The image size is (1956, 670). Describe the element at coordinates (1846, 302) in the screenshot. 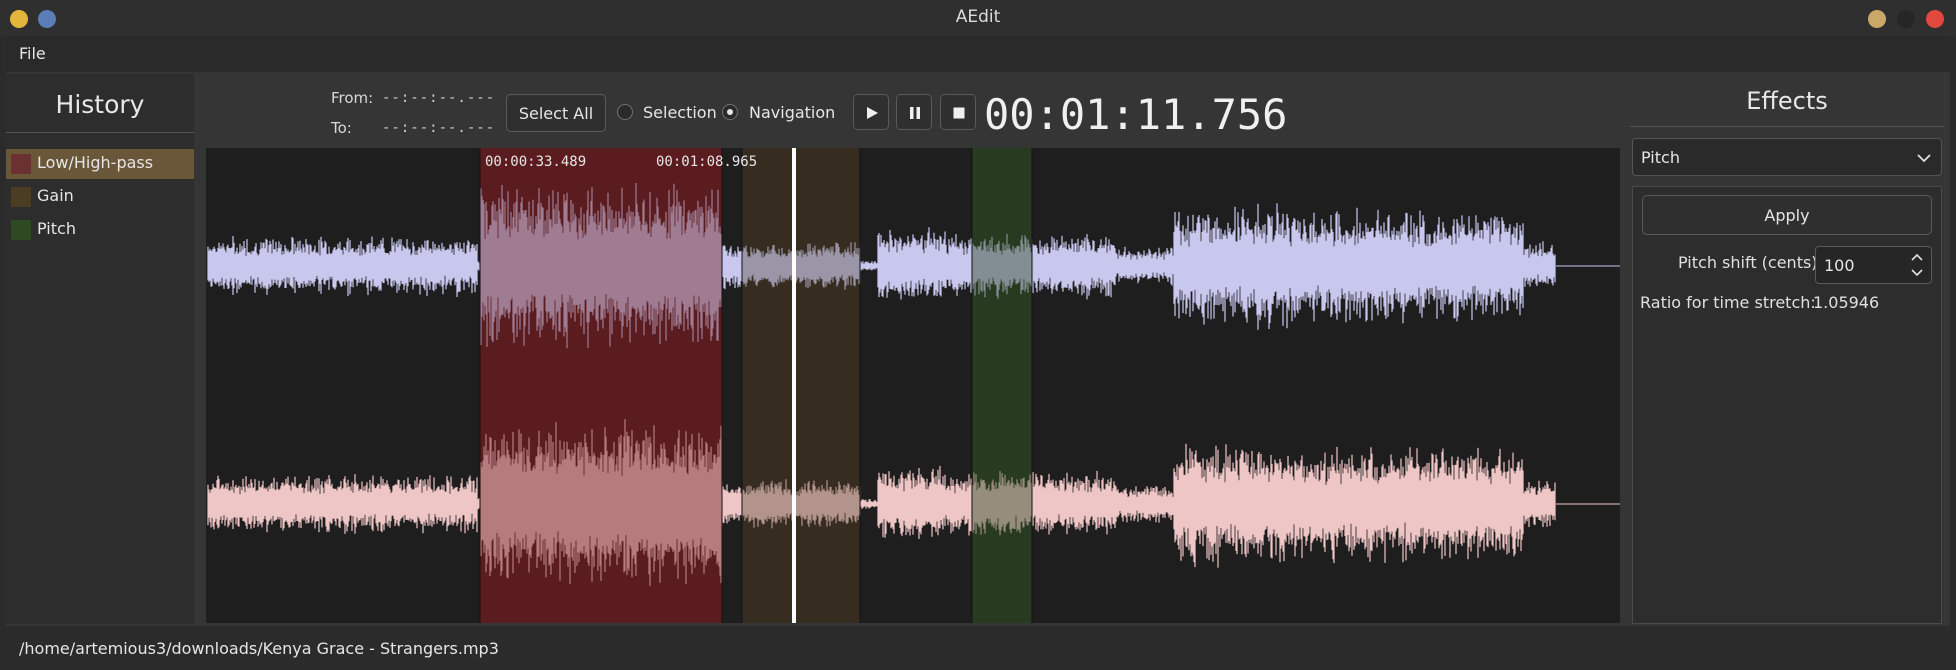

I see `ratio-value: 1.05946` at that location.